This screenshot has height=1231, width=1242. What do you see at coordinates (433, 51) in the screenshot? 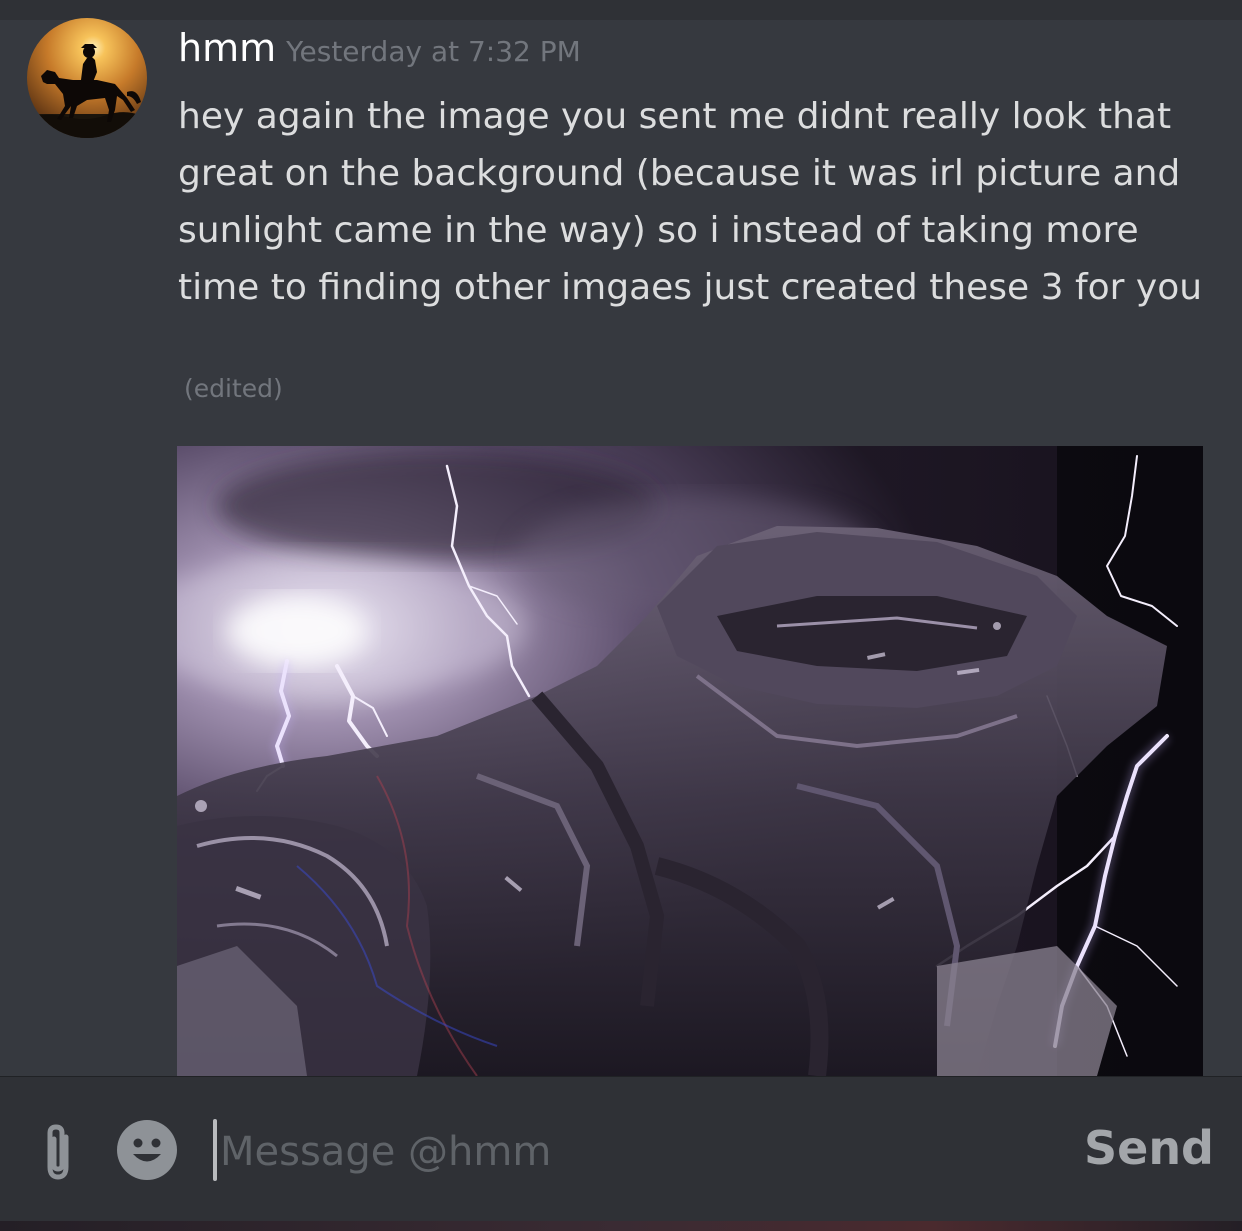
I see `timestamp: Yesterday at 7:32 PM` at bounding box center [433, 51].